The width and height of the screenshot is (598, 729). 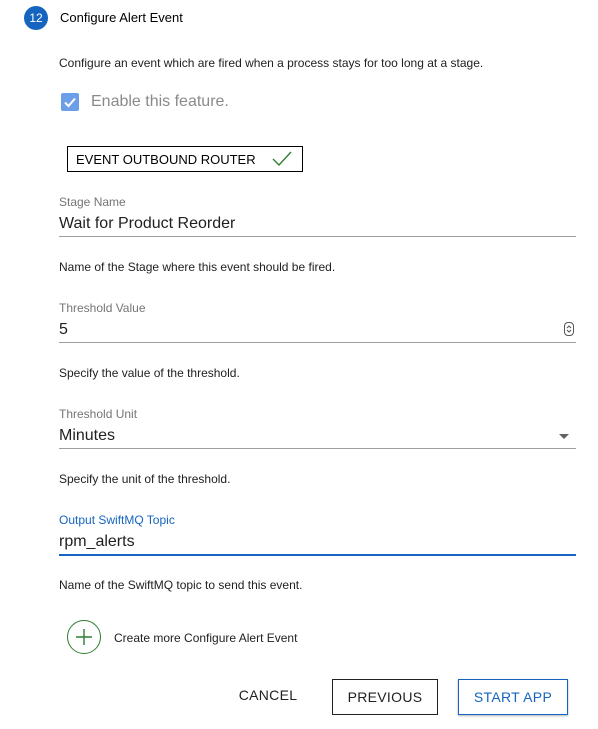 I want to click on check-icon, so click(x=282, y=159).